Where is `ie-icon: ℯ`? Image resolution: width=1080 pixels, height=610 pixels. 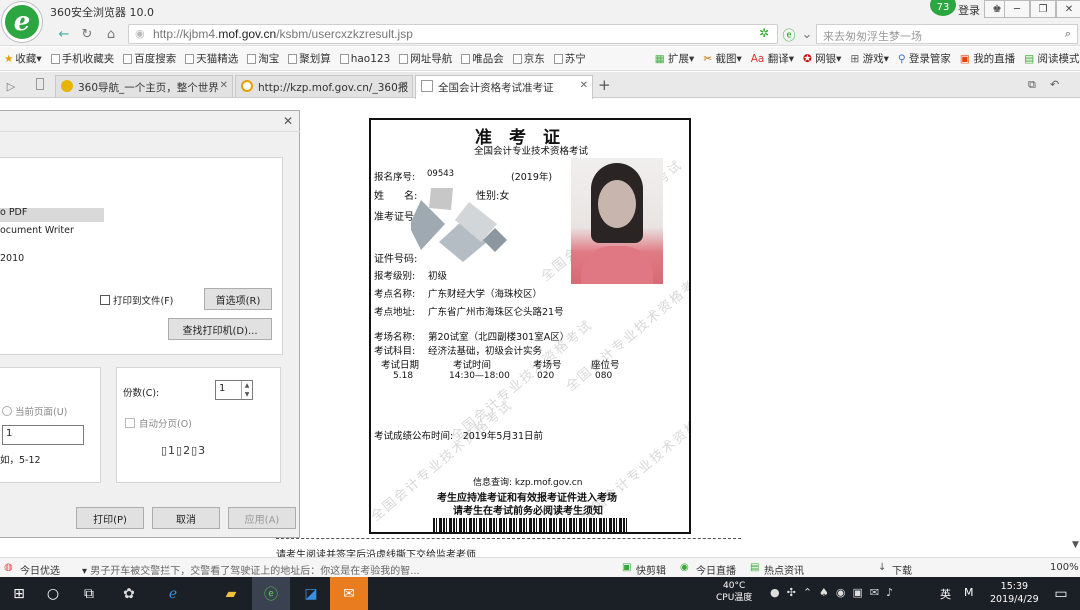
ie-icon: ℯ is located at coordinates (173, 594).